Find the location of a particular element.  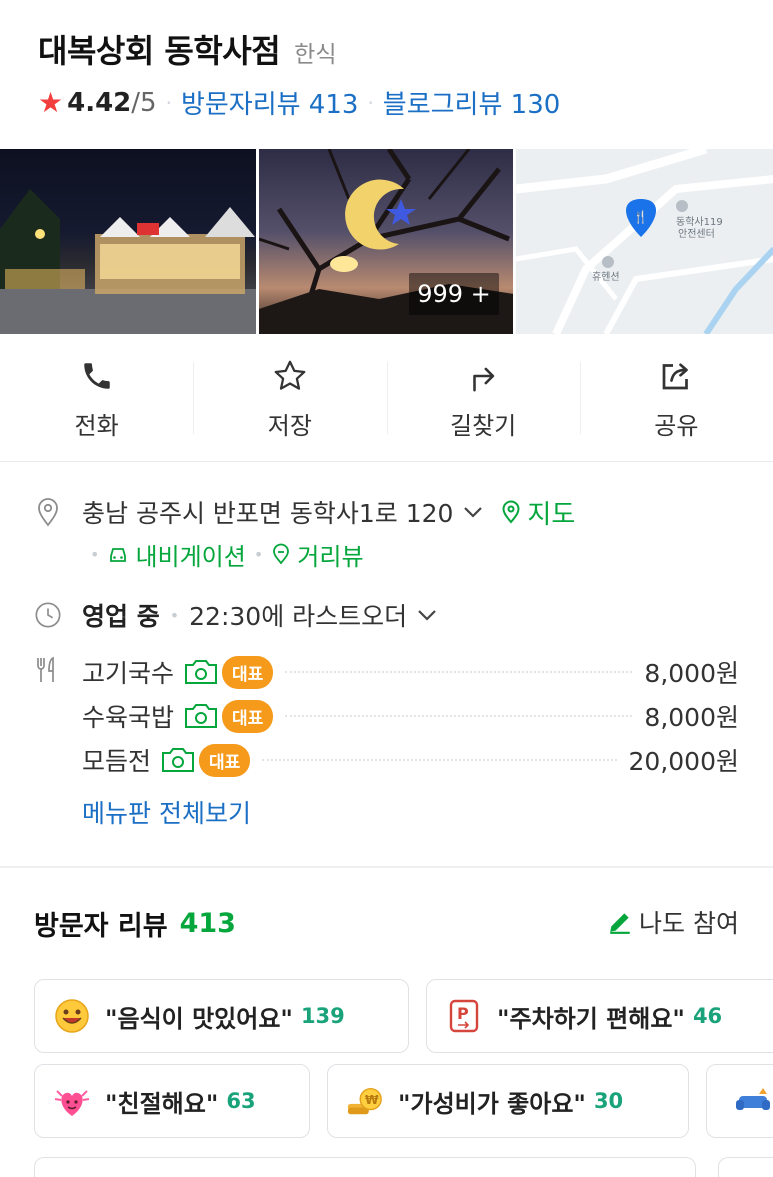

rating-row: ★ 4.42 /5 · 방문자리뷰 413 · 블로그리뷰 130 is located at coordinates (405, 102).